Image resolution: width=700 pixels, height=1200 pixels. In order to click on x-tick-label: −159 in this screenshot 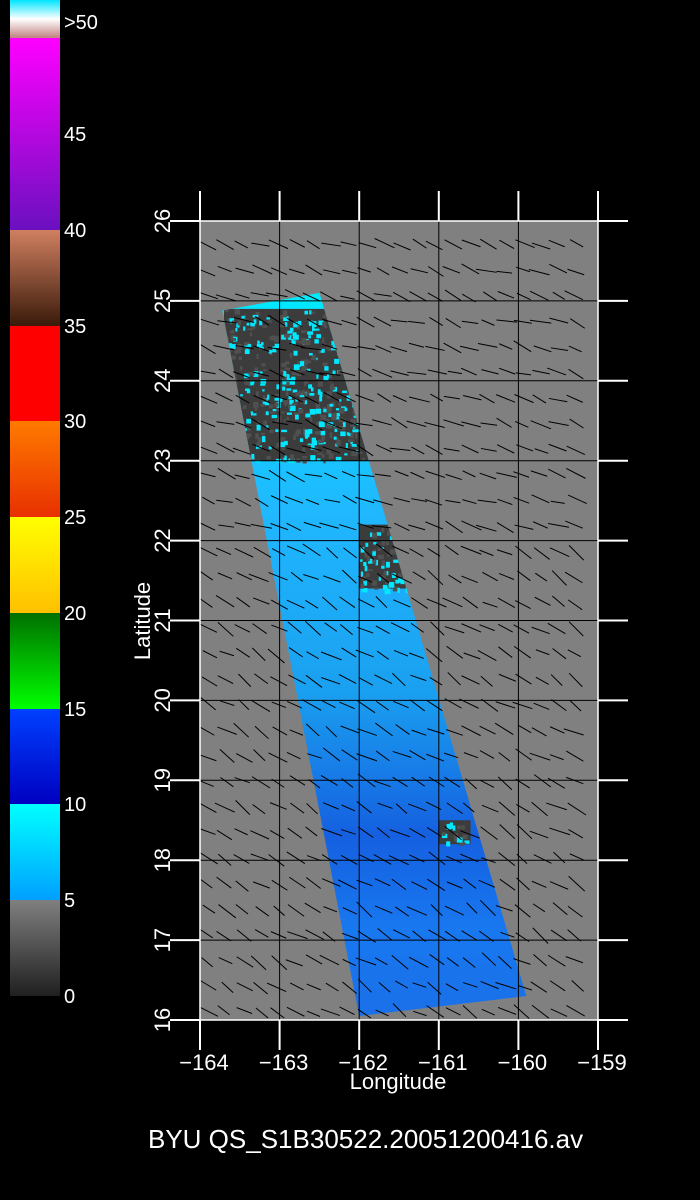, I will do `click(602, 1062)`.